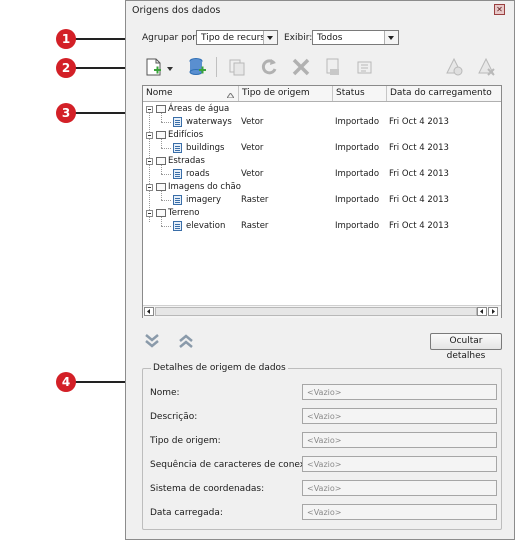 The height and width of the screenshot is (542, 518). I want to click on date-loaded-field: <Vazio>, so click(399, 512).